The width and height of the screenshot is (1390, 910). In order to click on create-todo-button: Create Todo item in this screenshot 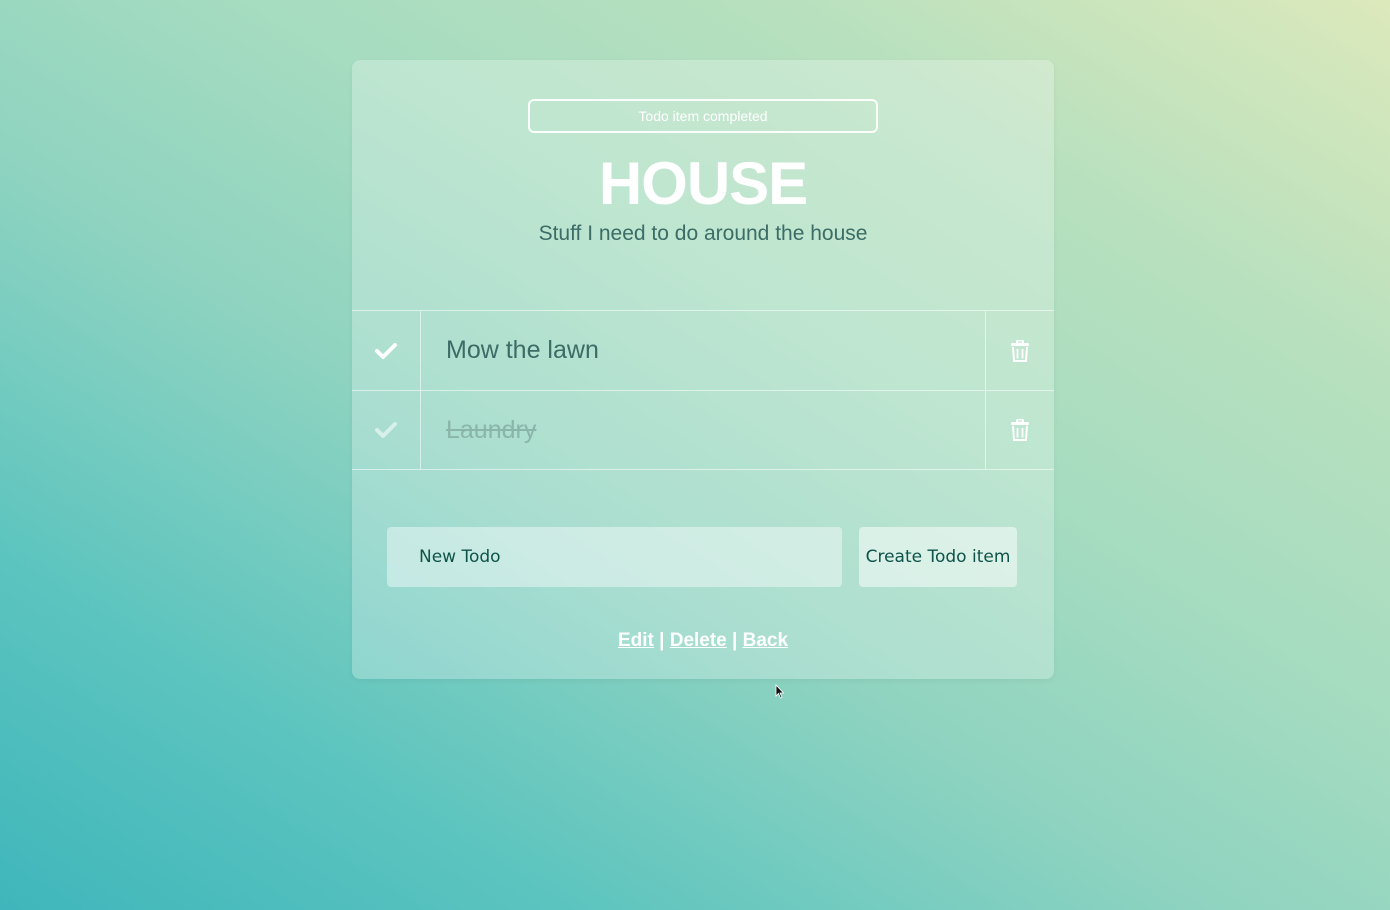, I will do `click(938, 557)`.